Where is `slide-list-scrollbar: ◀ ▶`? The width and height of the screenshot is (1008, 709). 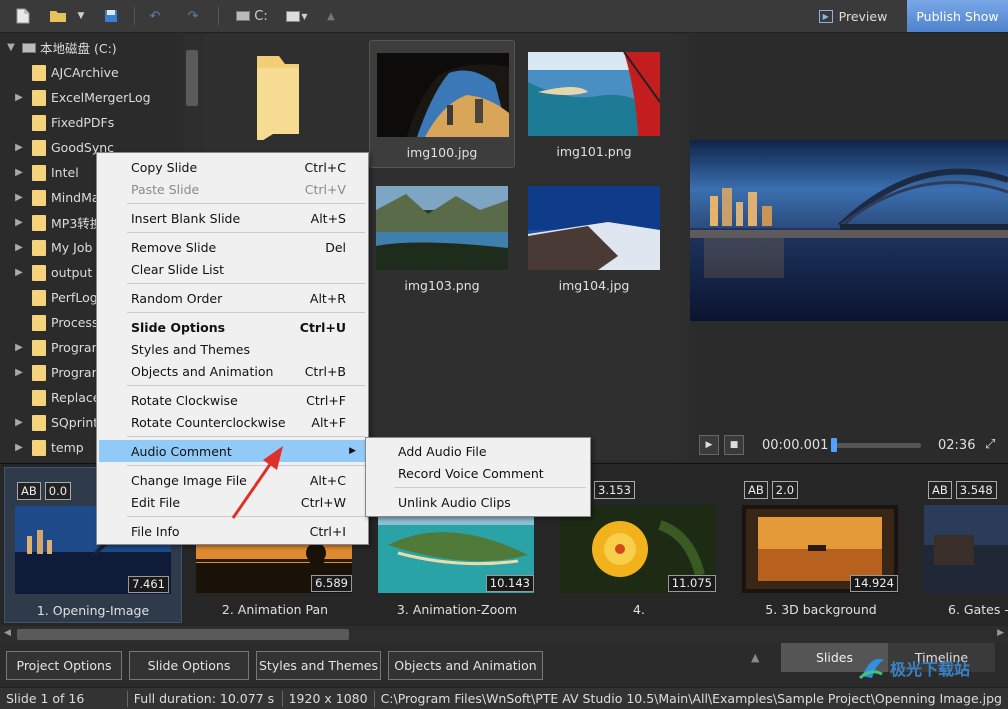
slide-list-scrollbar: ◀ ▶ is located at coordinates (504, 634).